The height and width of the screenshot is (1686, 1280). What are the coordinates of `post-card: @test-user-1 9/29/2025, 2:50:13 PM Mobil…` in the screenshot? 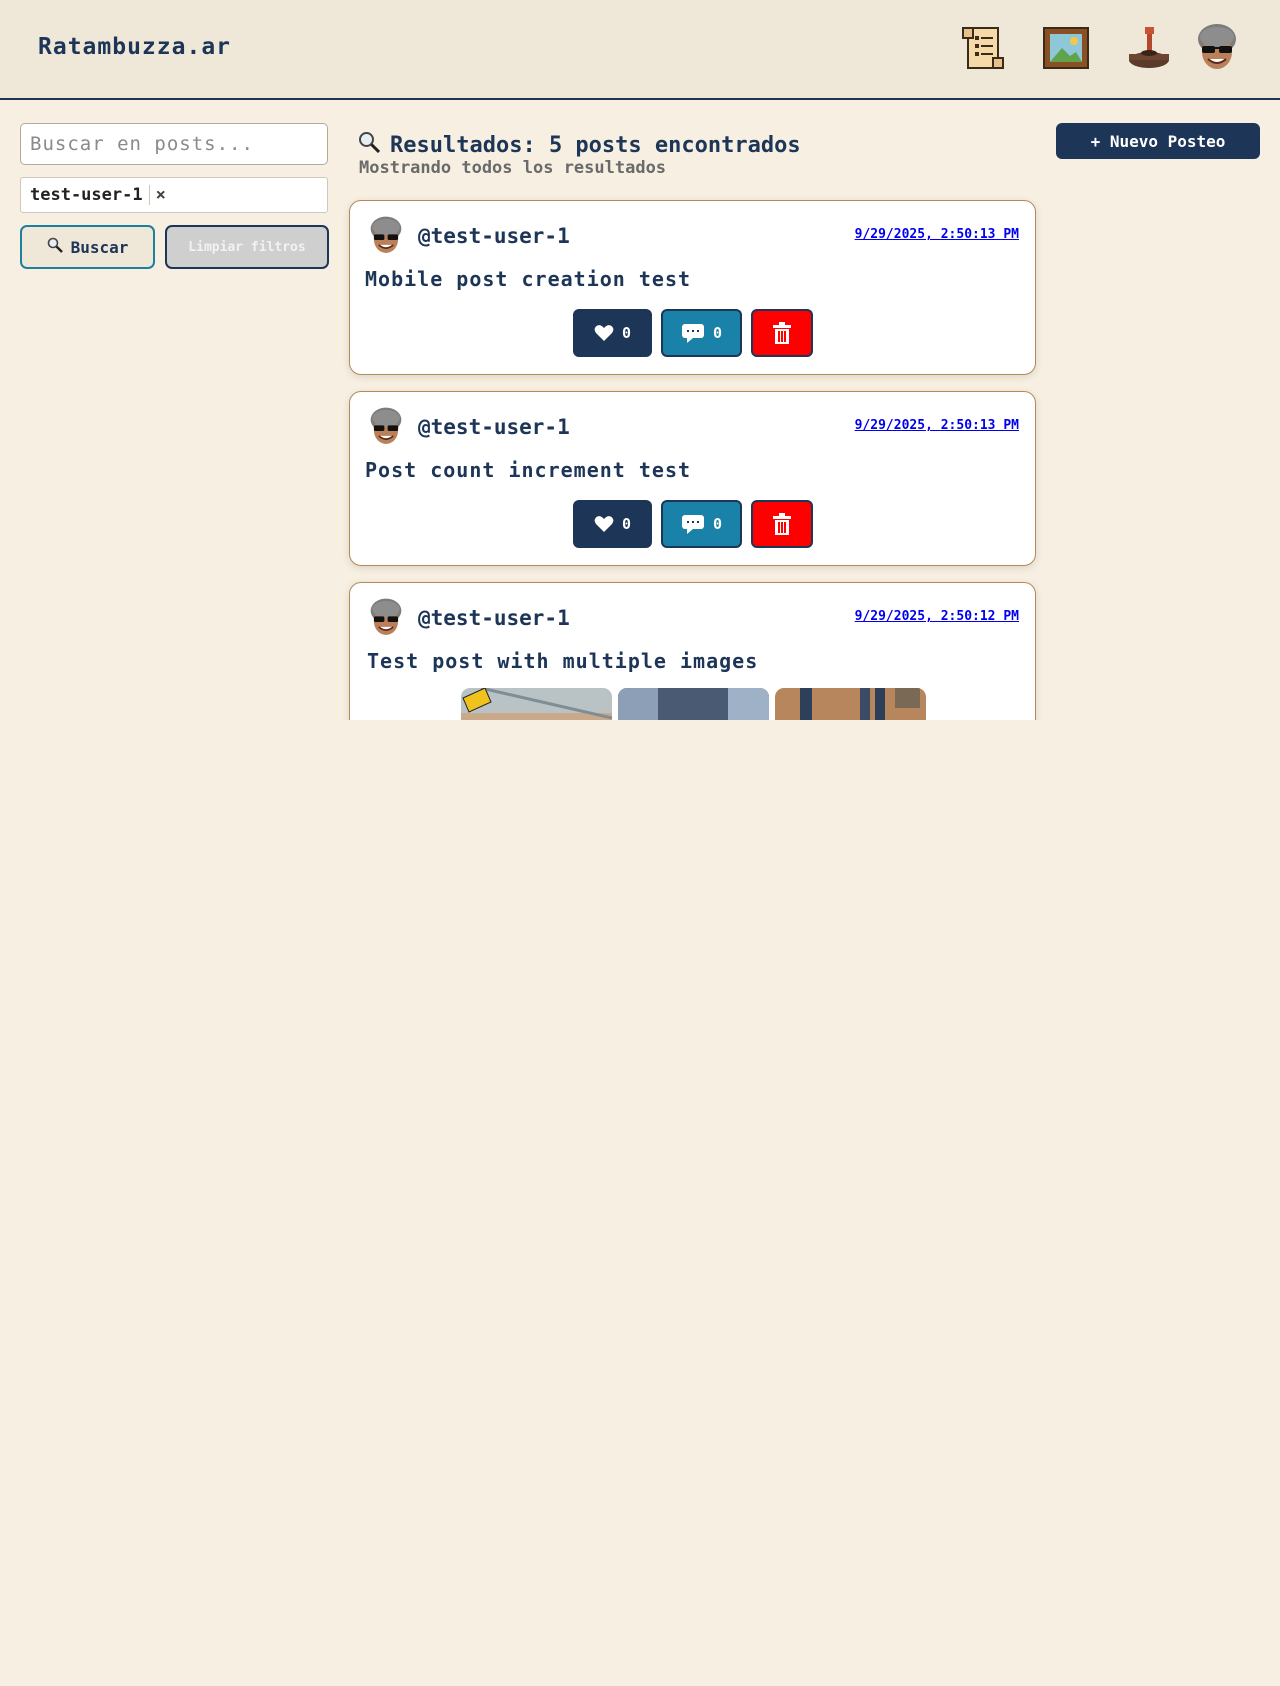 It's located at (692, 287).